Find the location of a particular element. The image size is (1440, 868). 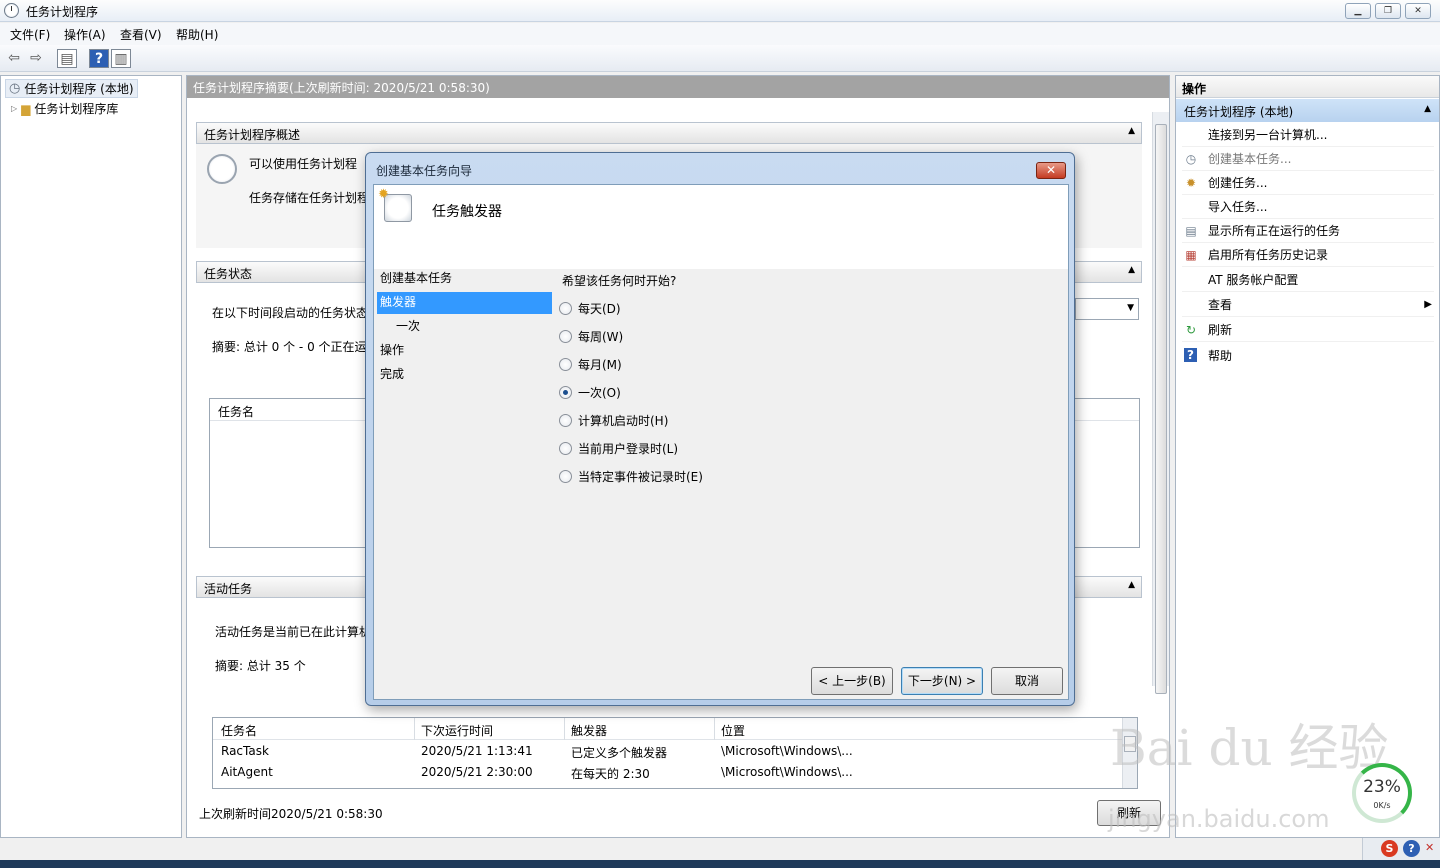

action-label: 显示所有正在运行的任务 is located at coordinates (1274, 231).